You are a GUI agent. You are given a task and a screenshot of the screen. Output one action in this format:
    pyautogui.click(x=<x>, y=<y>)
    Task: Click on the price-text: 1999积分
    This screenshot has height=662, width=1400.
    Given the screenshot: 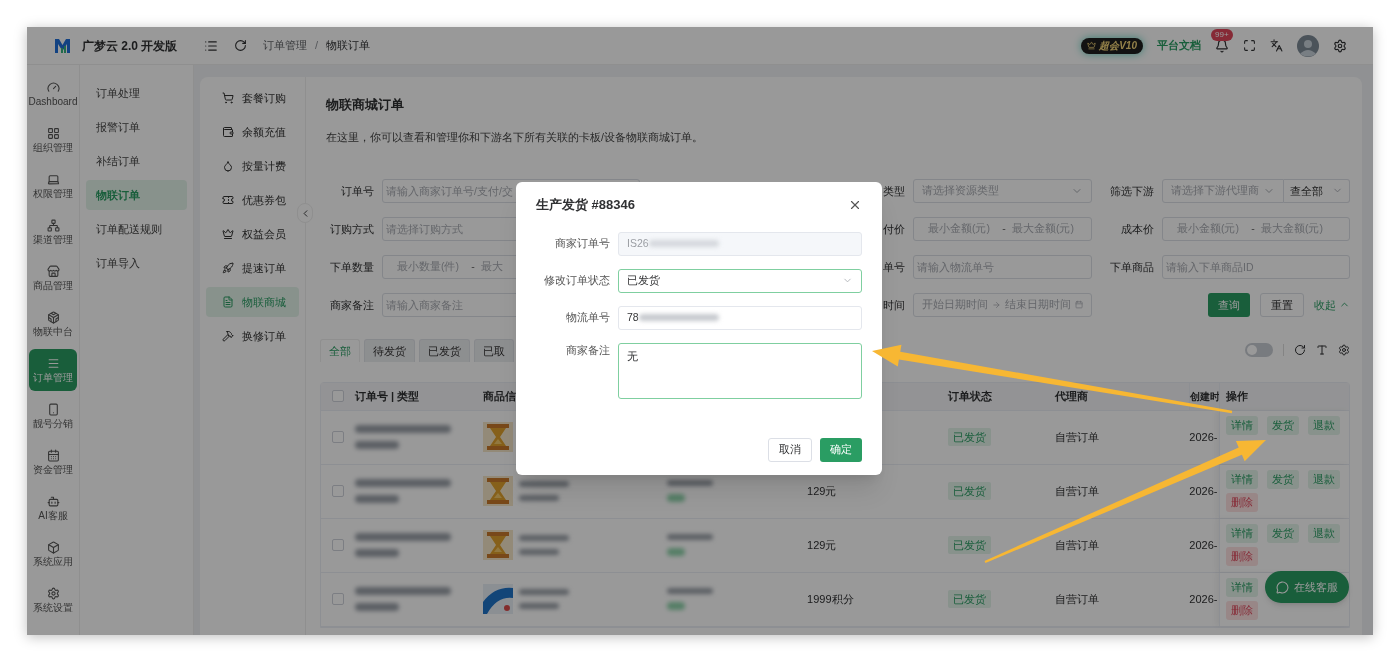 What is the action you would take?
    pyautogui.click(x=830, y=599)
    